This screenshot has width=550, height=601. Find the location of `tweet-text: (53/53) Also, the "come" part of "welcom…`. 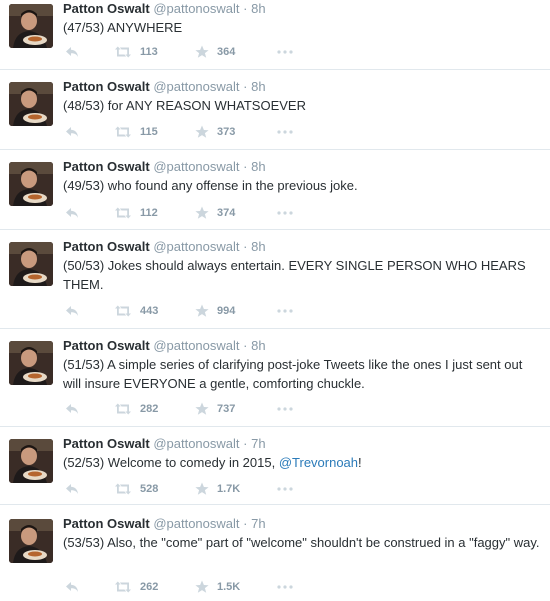

tweet-text: (53/53) Also, the "come" part of "welcom… is located at coordinates (301, 542).